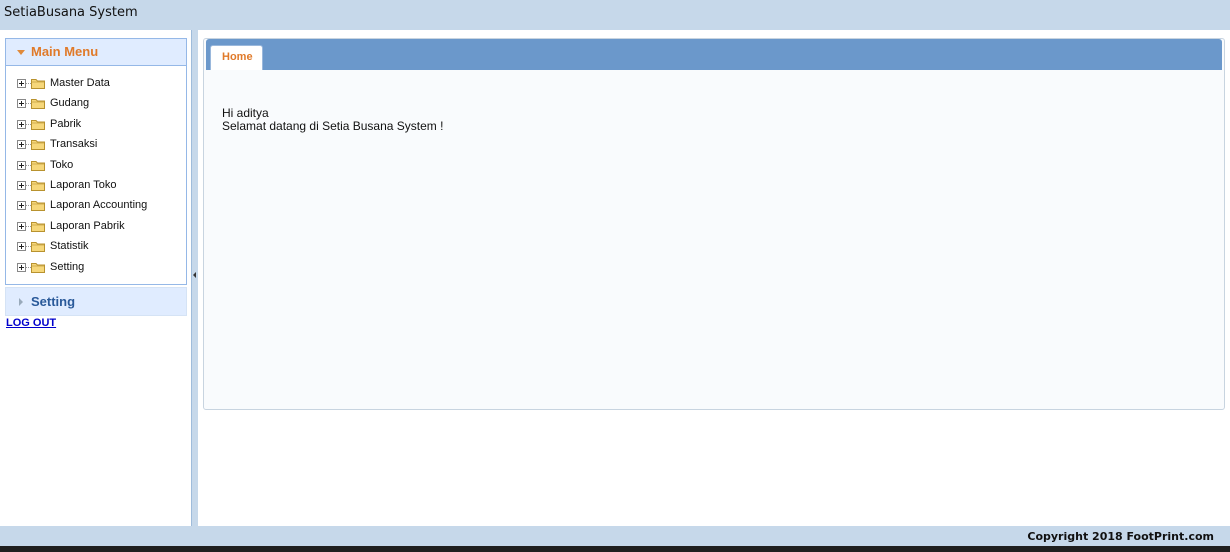  What do you see at coordinates (53, 301) in the screenshot?
I see `setting-panel-title: Setting` at bounding box center [53, 301].